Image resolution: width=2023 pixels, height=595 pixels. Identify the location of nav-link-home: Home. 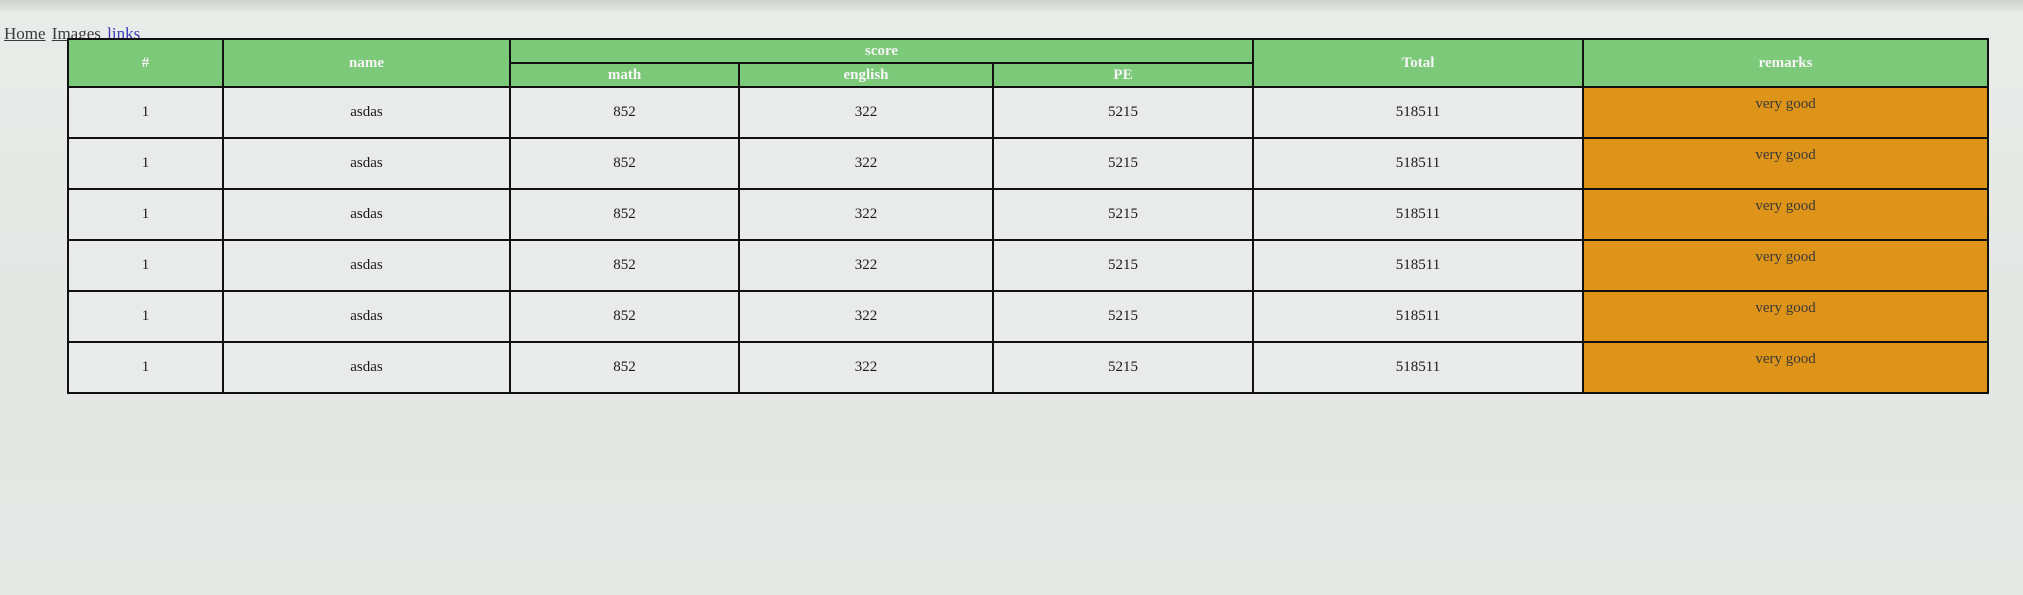
(25, 33).